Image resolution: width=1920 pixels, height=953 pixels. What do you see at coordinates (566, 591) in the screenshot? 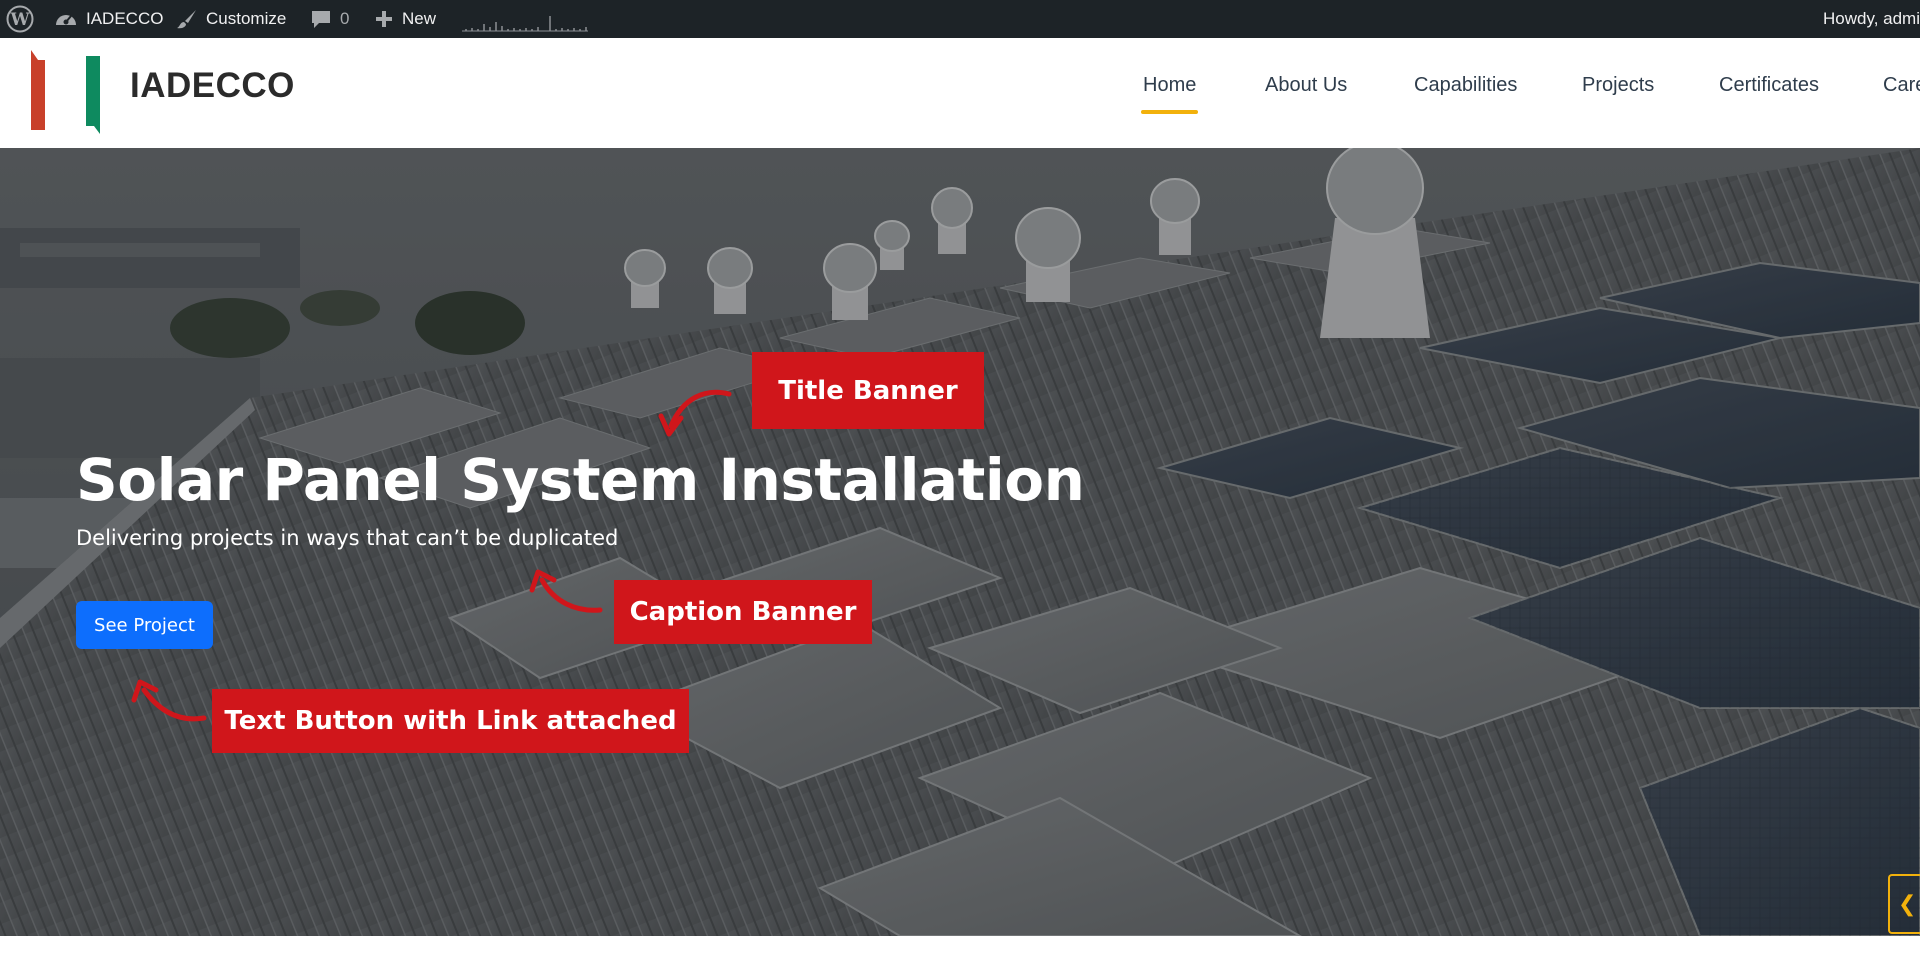
I see `caption-curved-arrow-icon` at bounding box center [566, 591].